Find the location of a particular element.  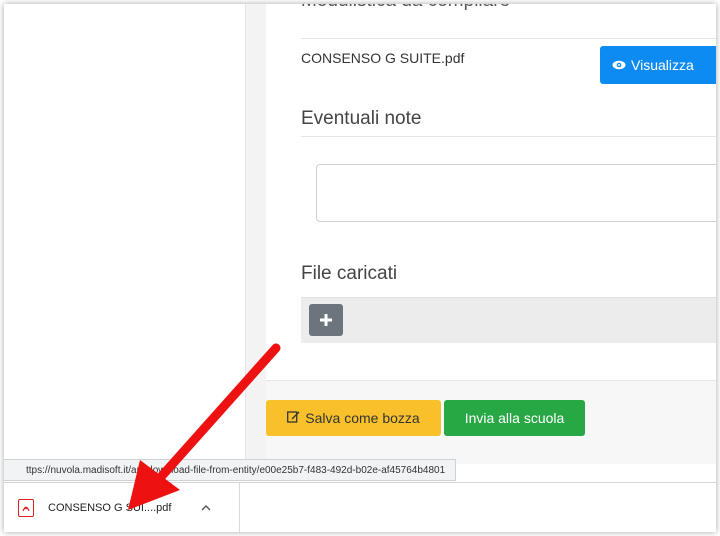

view-button: Visualizza is located at coordinates (658, 65).